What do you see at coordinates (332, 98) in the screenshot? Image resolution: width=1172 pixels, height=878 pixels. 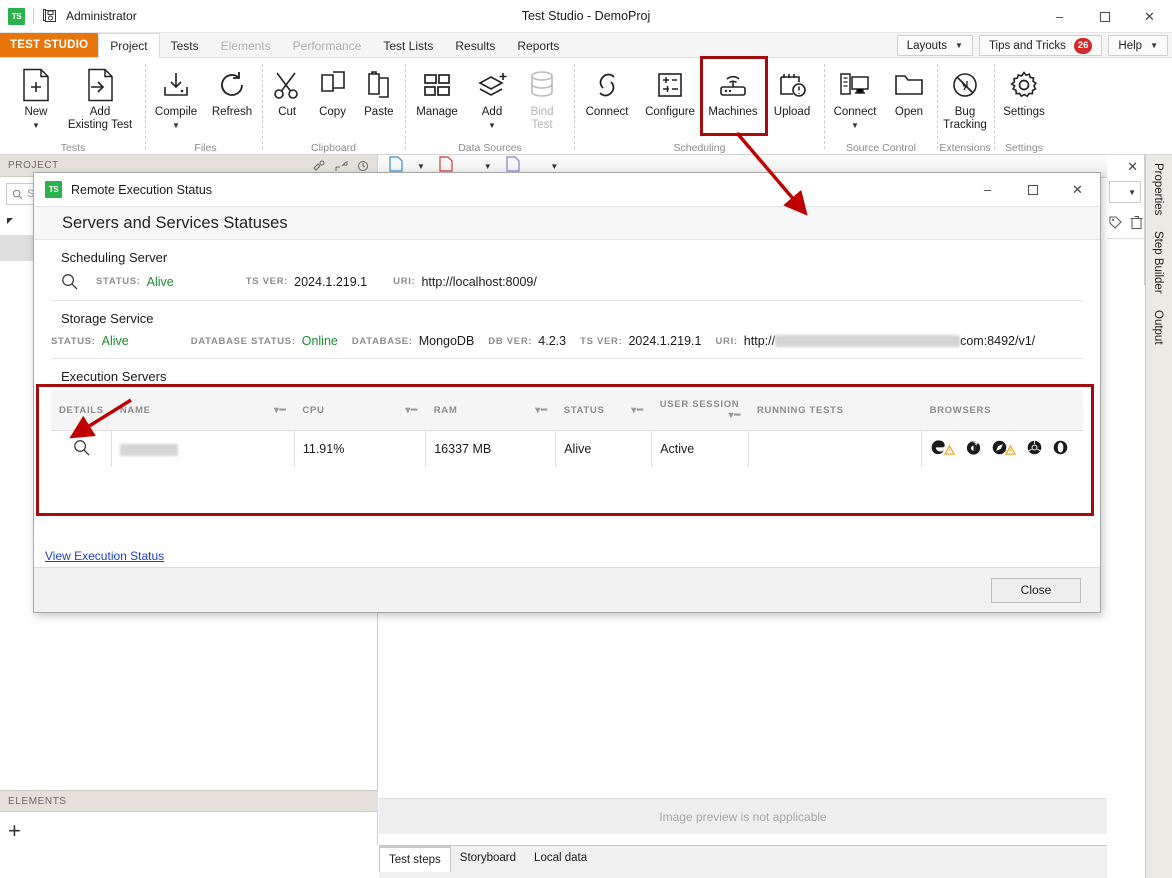 I see `ribbon-button-copy: Copy` at bounding box center [332, 98].